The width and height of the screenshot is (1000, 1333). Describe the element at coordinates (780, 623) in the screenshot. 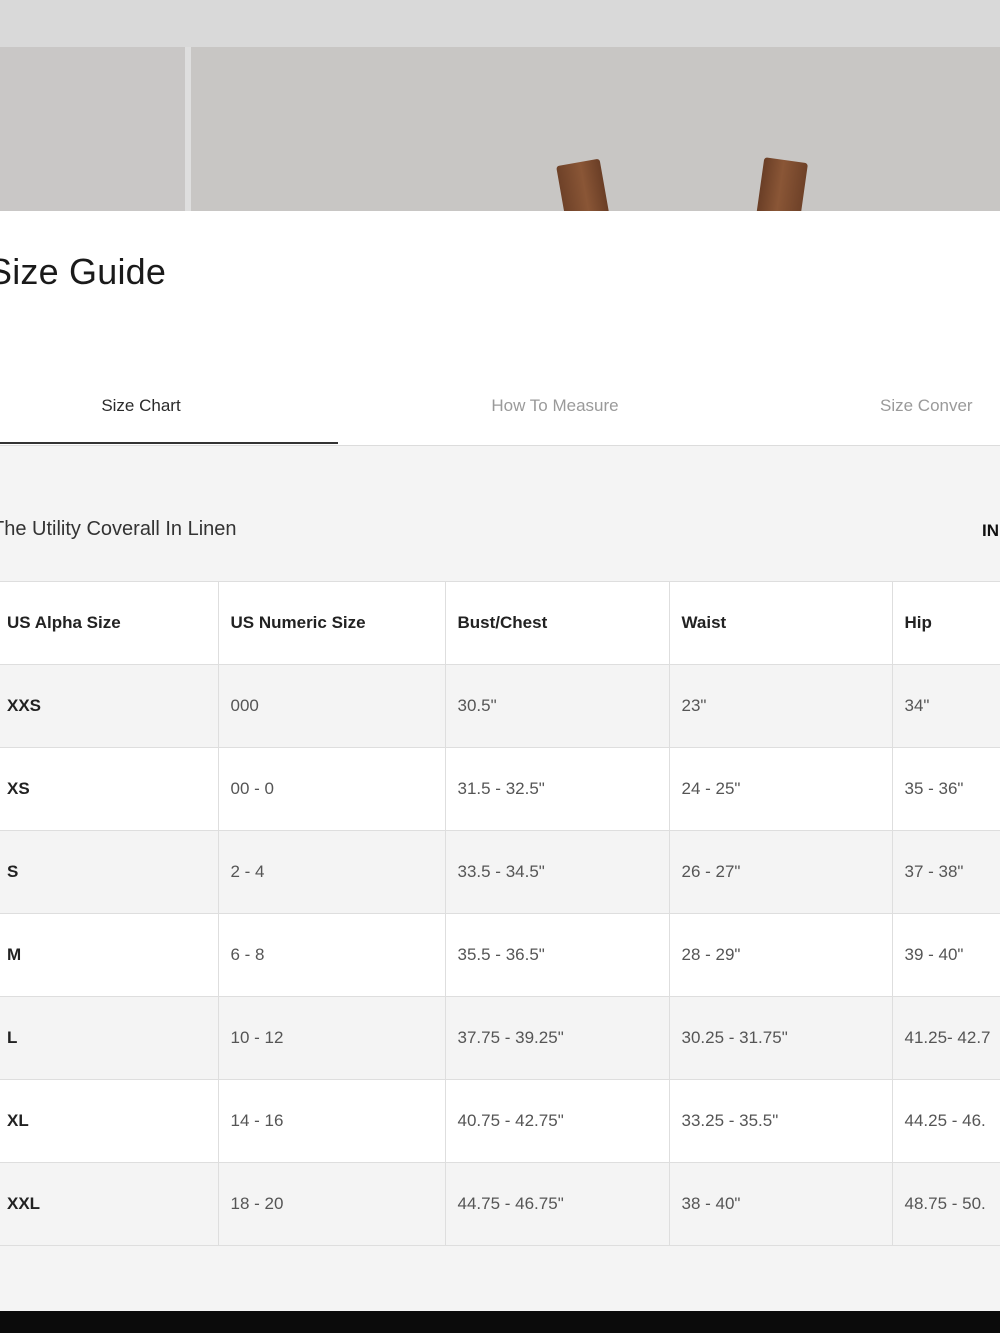

I see `column-header: Waist` at that location.